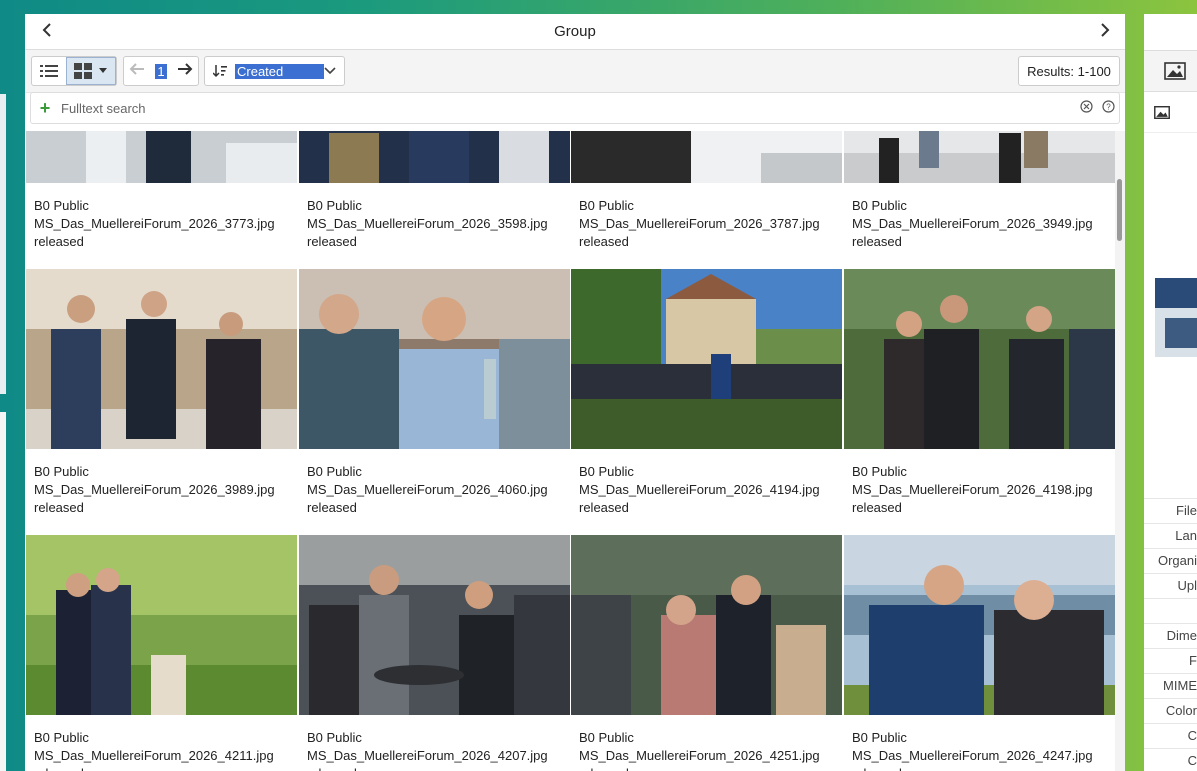 Image resolution: width=1197 pixels, height=771 pixels. Describe the element at coordinates (1086, 108) in the screenshot. I see `clear-search-icon` at that location.